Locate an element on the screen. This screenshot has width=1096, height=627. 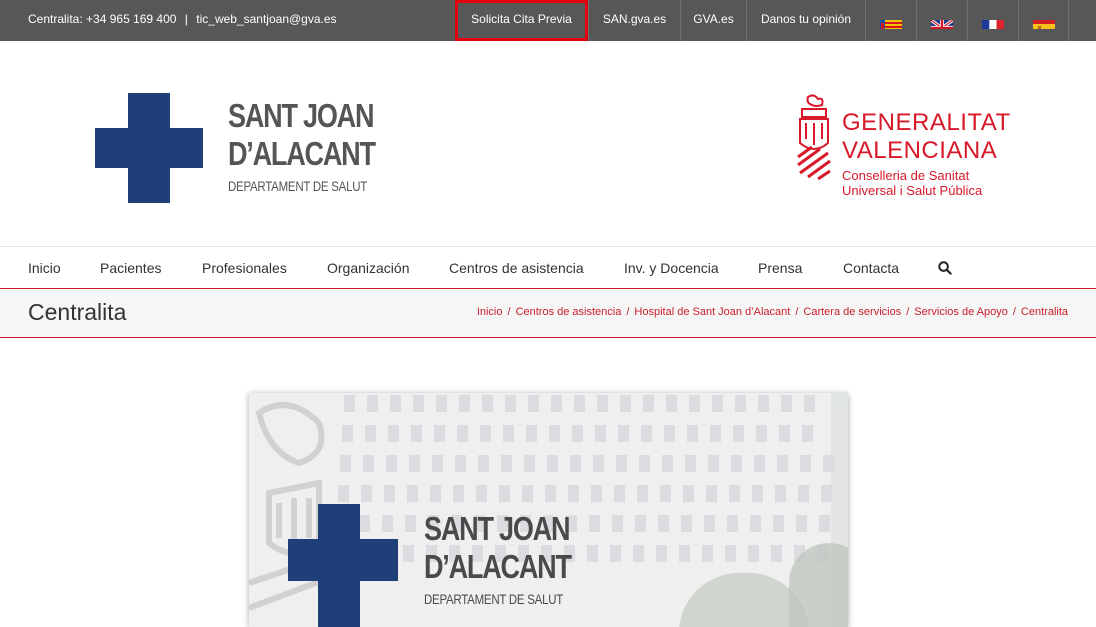
uk-flag-icon is located at coordinates (942, 21).